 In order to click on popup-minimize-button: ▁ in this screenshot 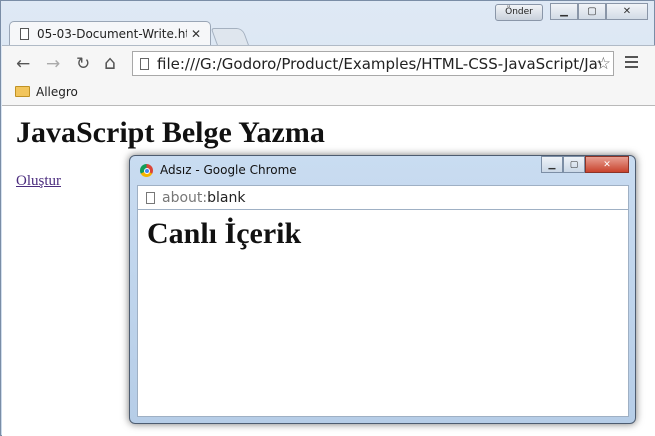, I will do `click(552, 164)`.